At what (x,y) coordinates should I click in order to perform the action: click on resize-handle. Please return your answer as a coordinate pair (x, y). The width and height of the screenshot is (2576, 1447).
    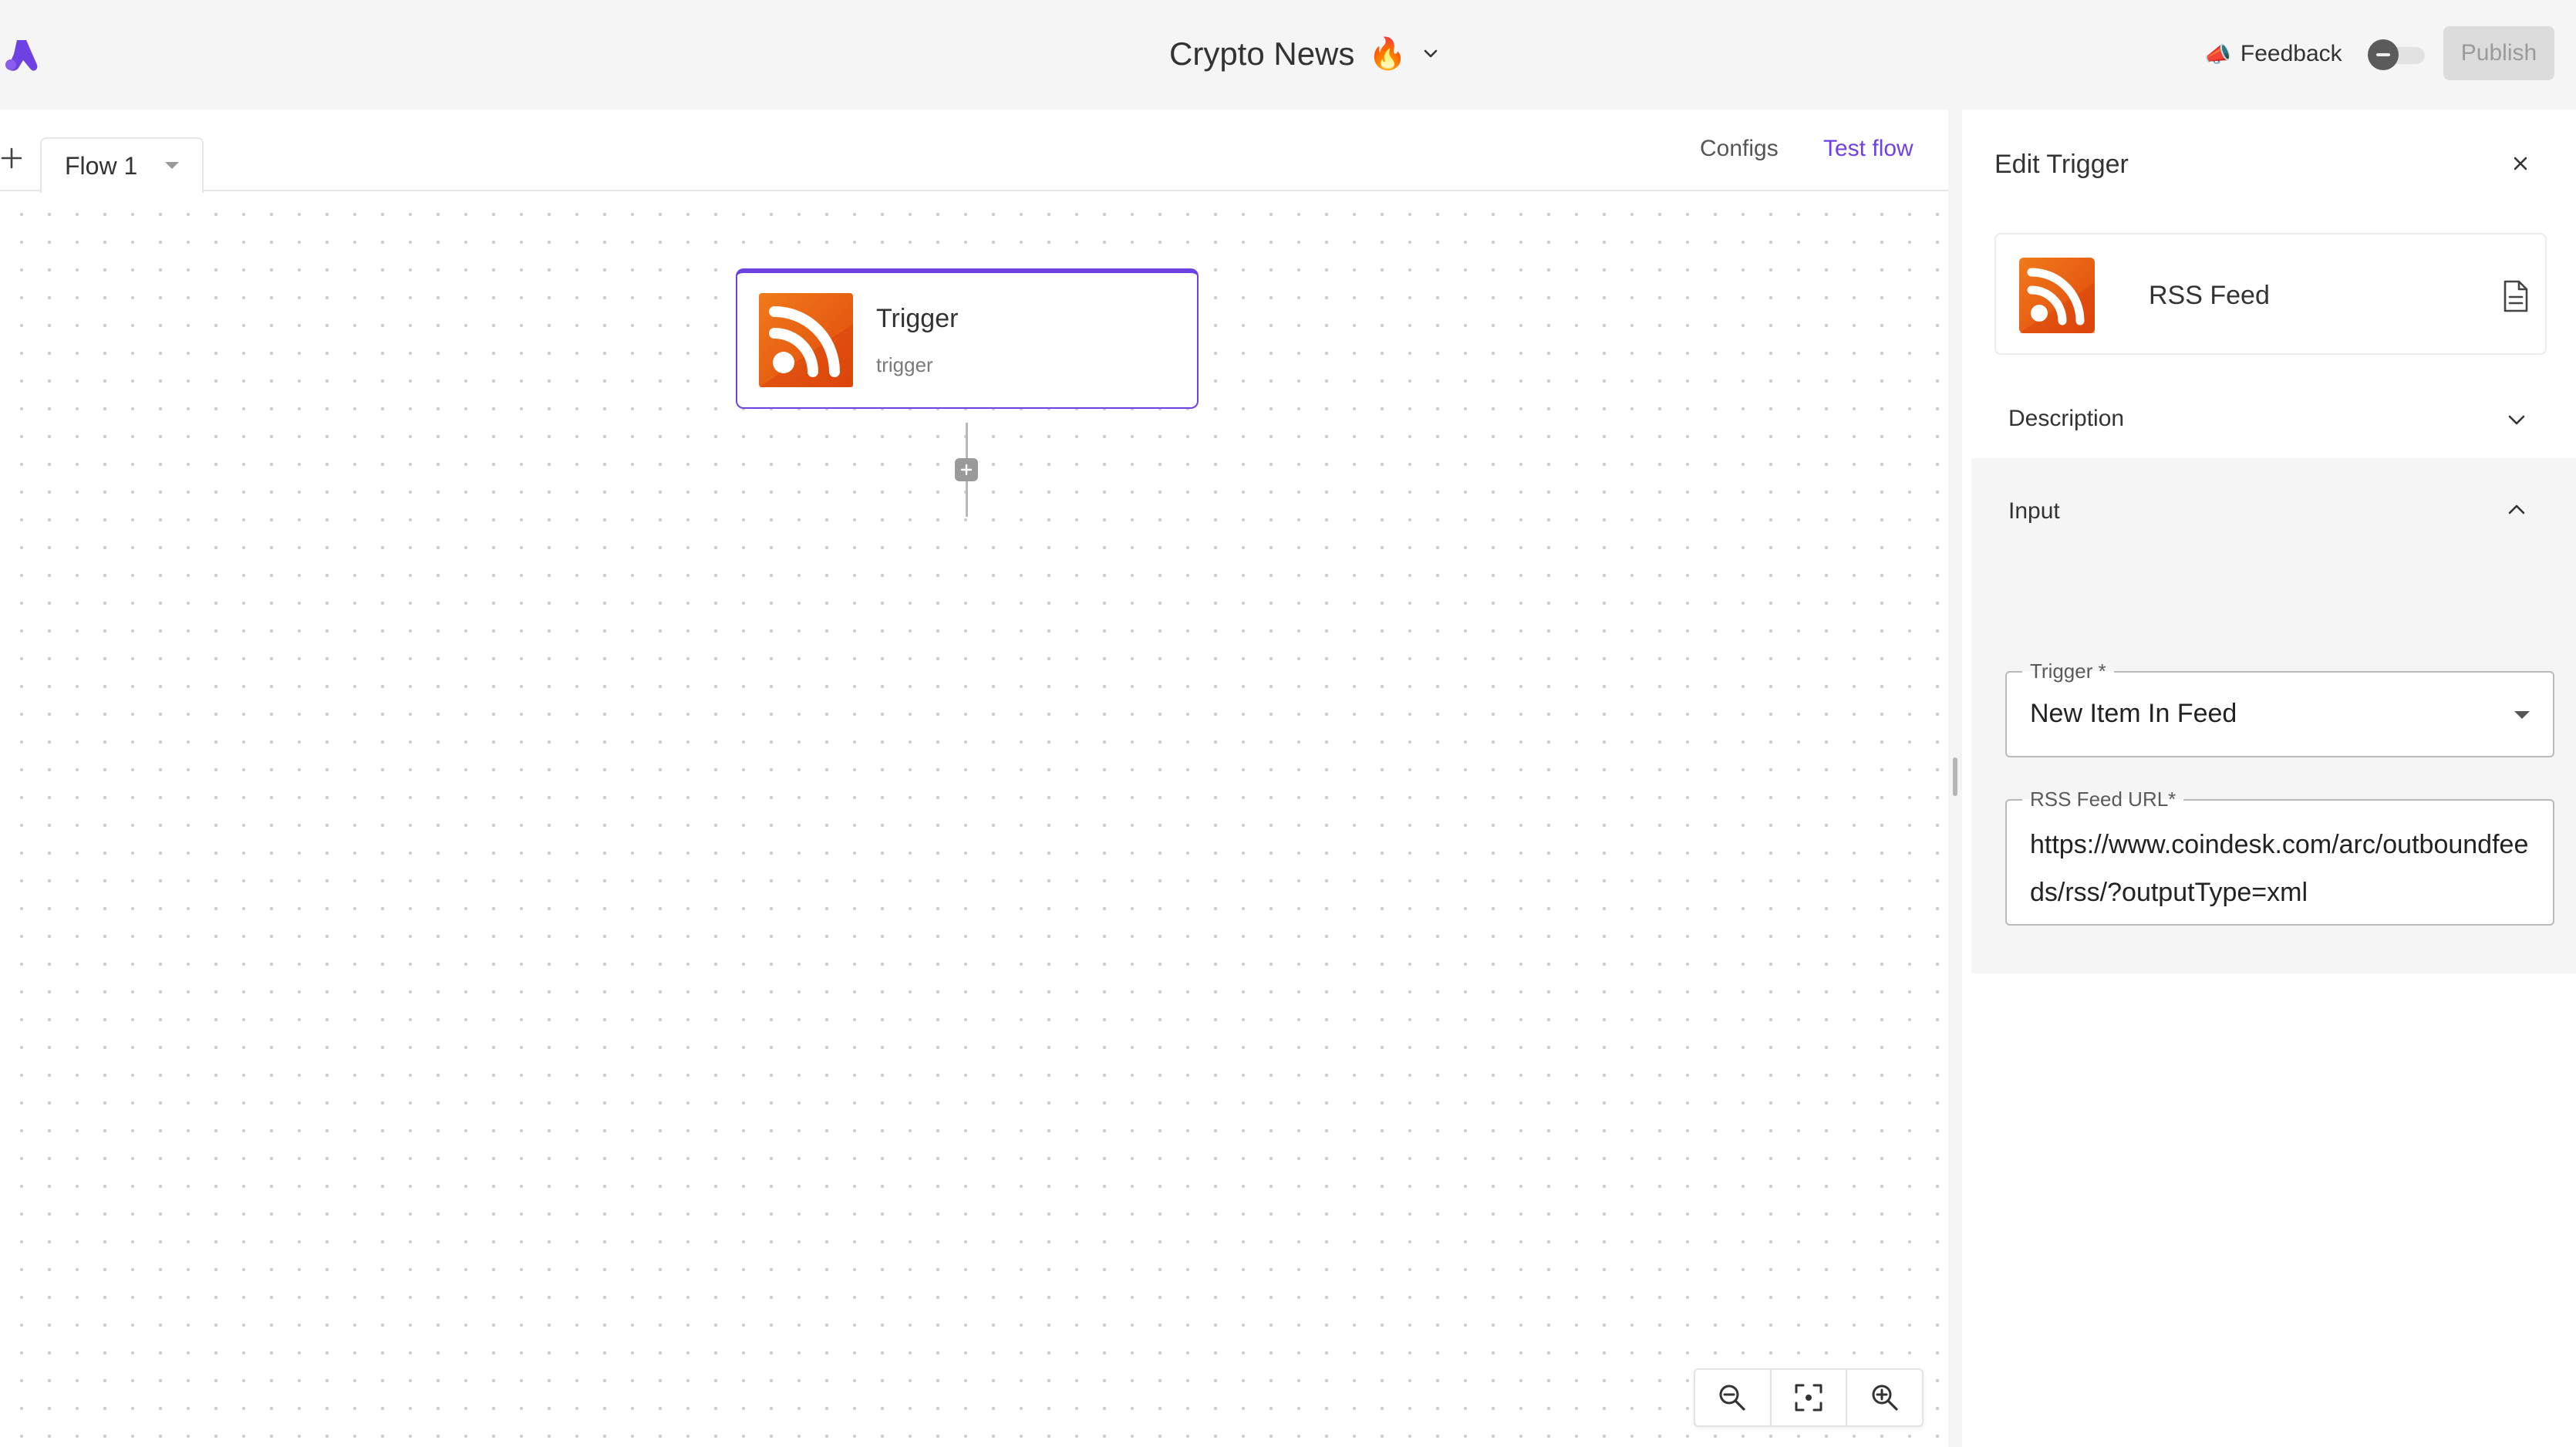
    Looking at the image, I should click on (1955, 776).